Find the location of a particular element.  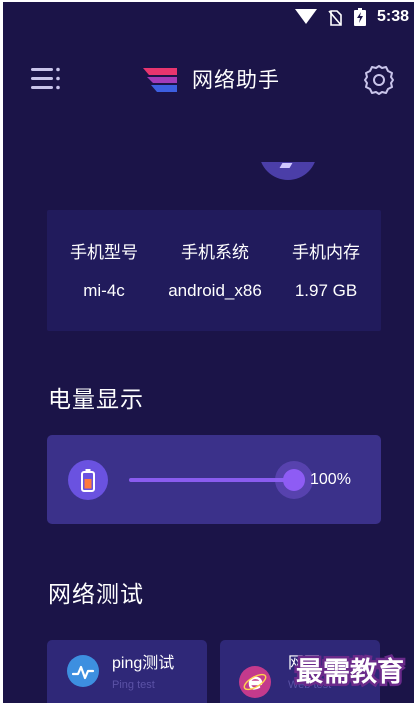

browser-e-glyph is located at coordinates (255, 682).